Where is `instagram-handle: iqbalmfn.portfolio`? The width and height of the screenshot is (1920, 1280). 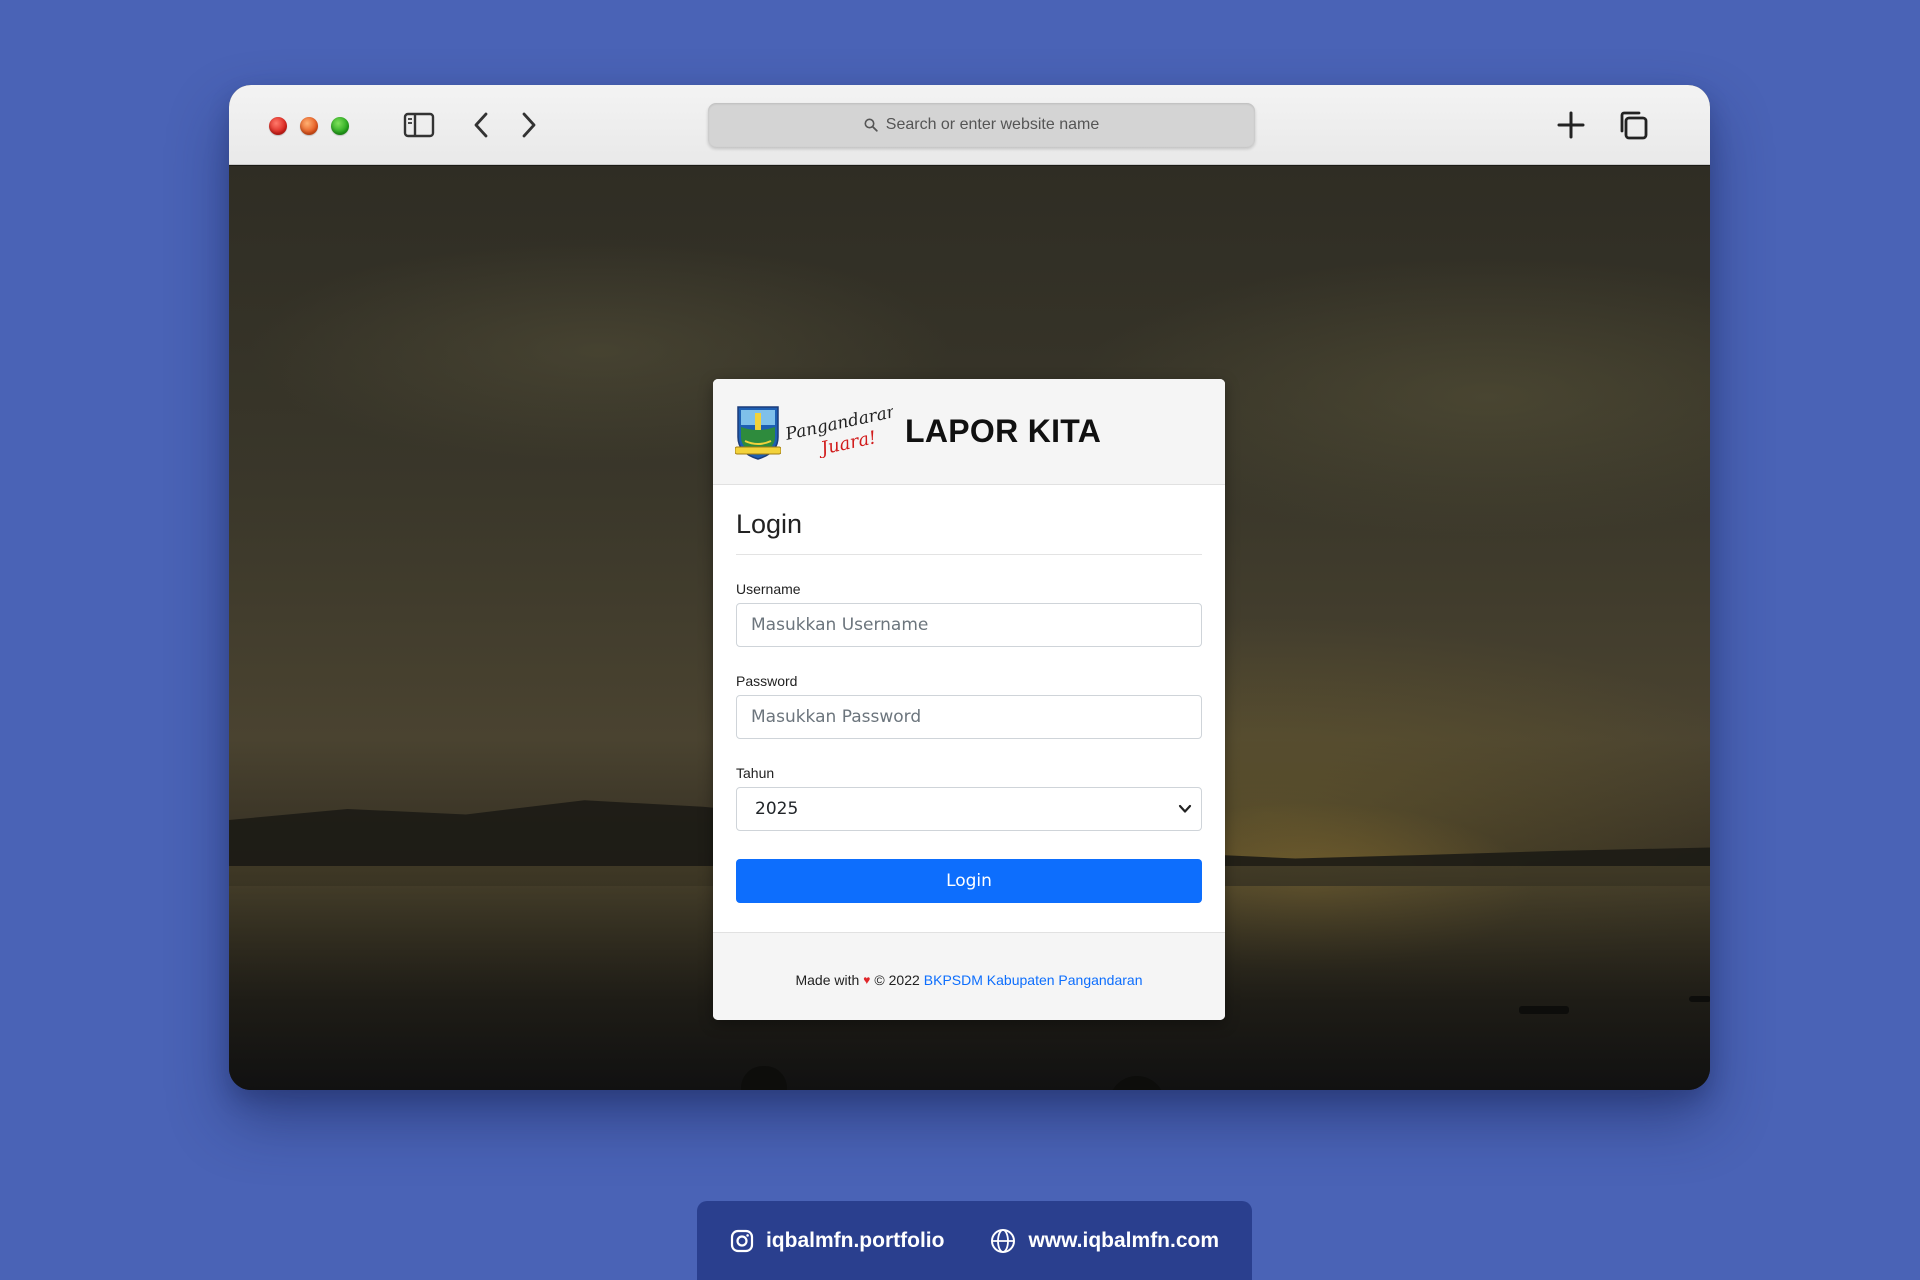
instagram-handle: iqbalmfn.portfolio is located at coordinates (837, 1241).